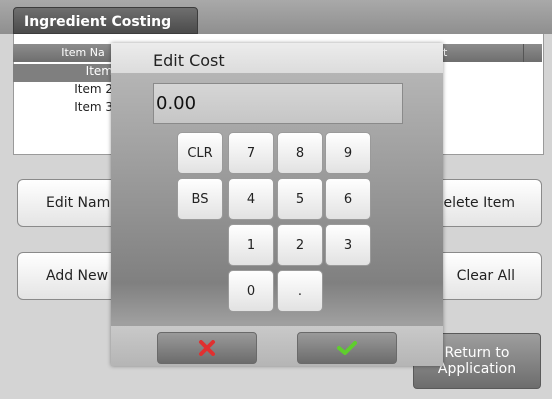  What do you see at coordinates (348, 245) in the screenshot?
I see `key-3: 3` at bounding box center [348, 245].